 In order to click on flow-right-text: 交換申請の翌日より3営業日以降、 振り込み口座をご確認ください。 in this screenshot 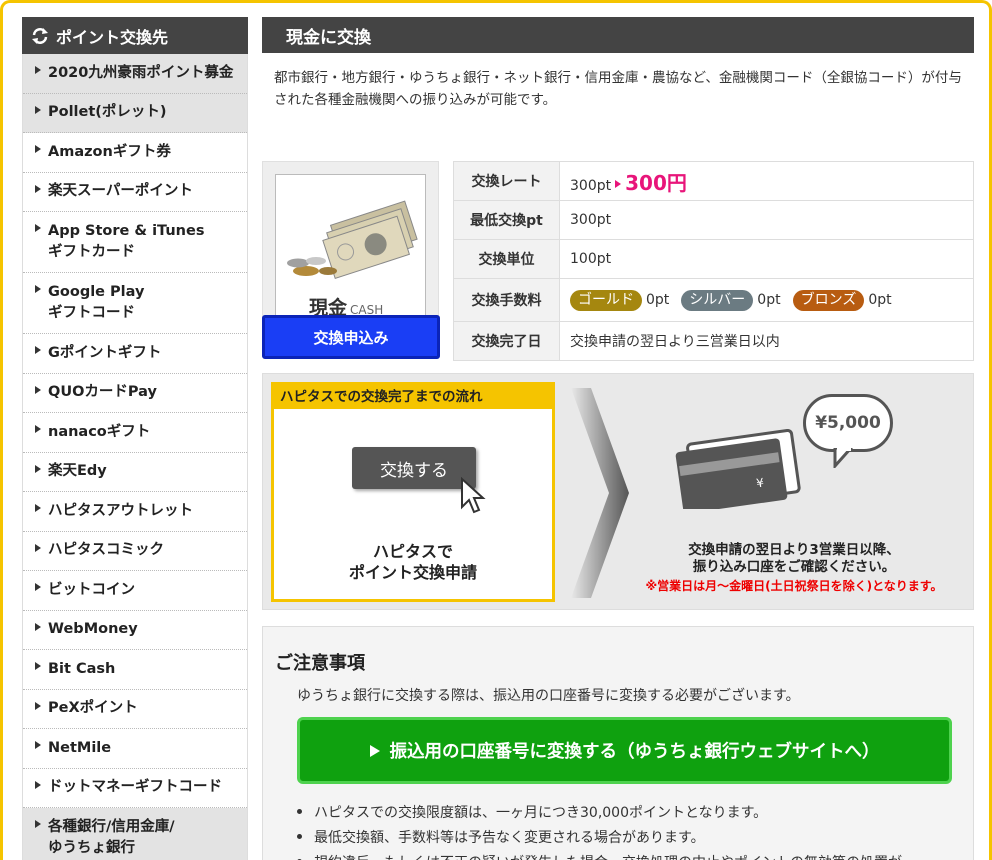, I will do `click(794, 558)`.